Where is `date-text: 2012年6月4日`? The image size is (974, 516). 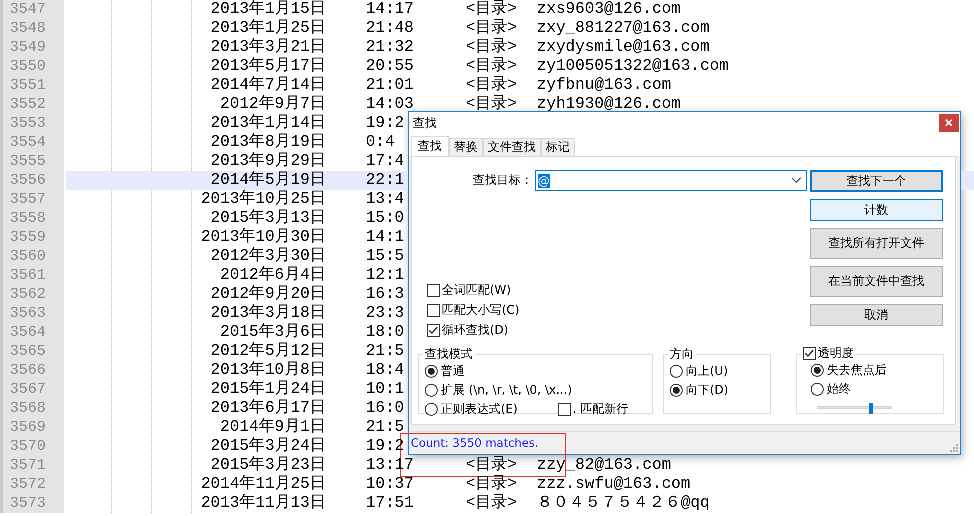
date-text: 2012年6月4日 is located at coordinates (272, 275).